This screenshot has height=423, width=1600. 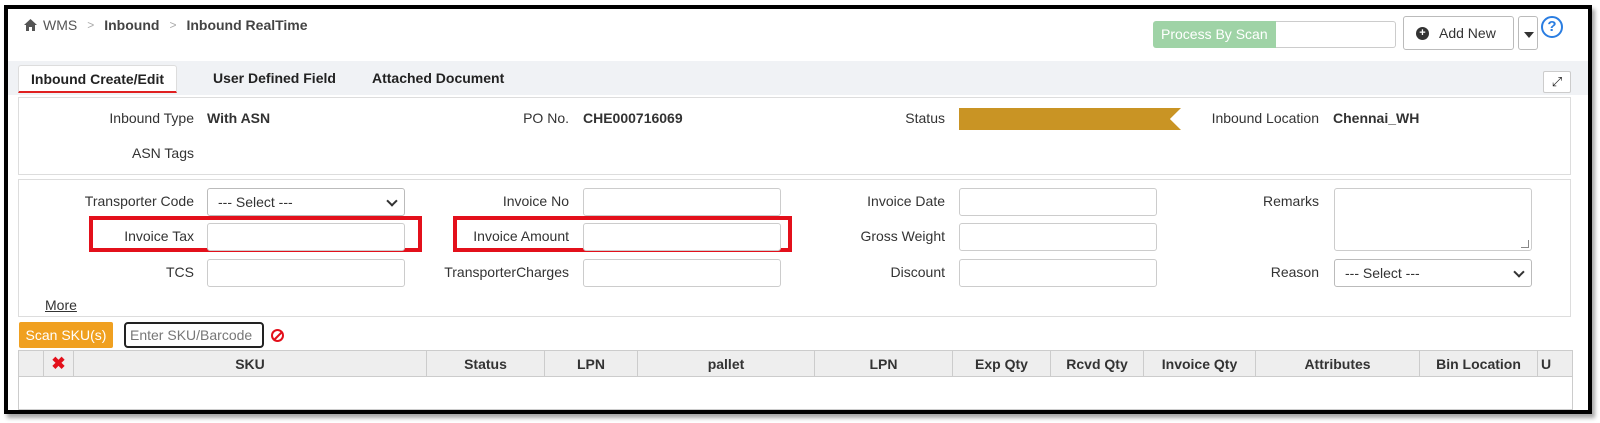 What do you see at coordinates (1422, 33) in the screenshot?
I see `plus-circle-icon: +` at bounding box center [1422, 33].